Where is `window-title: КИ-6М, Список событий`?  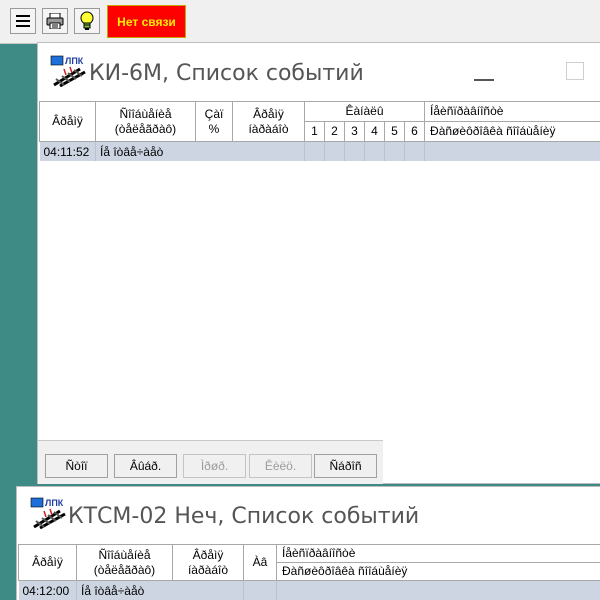
window-title: КИ-6М, Список событий is located at coordinates (226, 73).